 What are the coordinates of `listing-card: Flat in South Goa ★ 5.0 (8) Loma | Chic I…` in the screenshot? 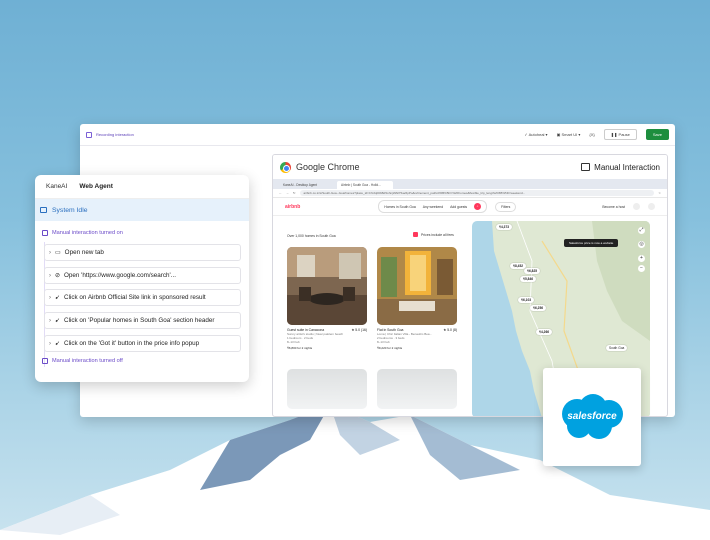 It's located at (417, 298).